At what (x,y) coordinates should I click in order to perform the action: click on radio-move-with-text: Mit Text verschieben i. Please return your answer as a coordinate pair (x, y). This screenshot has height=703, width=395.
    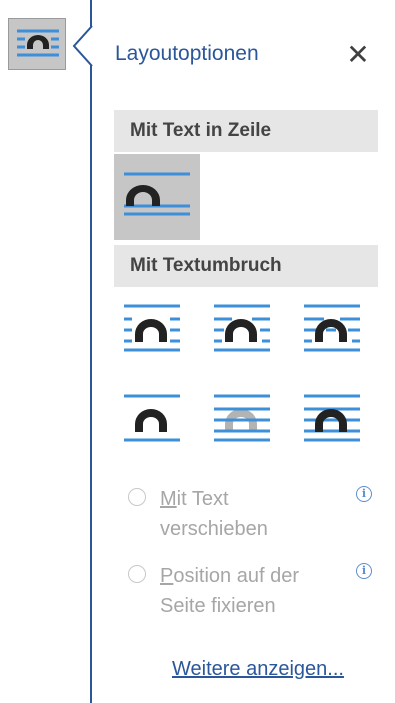
    Looking at the image, I should click on (253, 515).